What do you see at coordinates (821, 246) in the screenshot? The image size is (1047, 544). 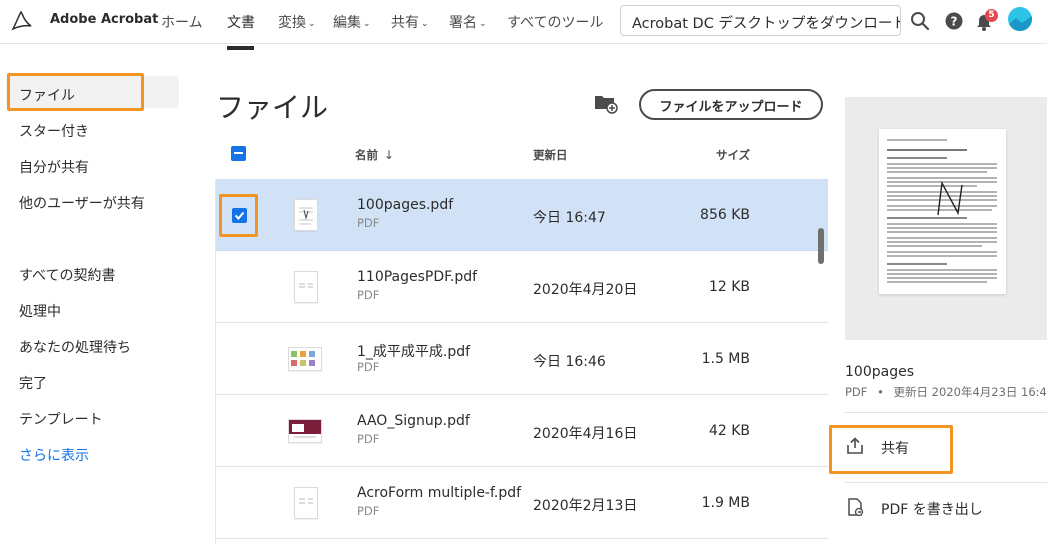 I see `scrollbar-thumb` at bounding box center [821, 246].